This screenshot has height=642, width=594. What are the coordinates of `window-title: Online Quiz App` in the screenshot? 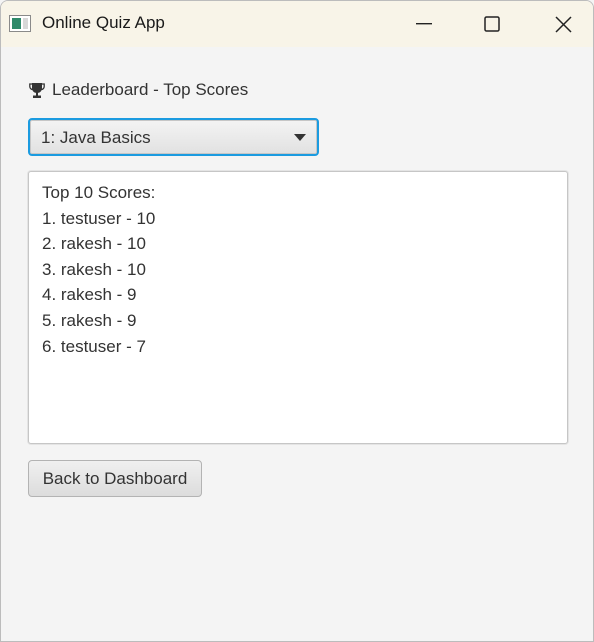 It's located at (103, 22).